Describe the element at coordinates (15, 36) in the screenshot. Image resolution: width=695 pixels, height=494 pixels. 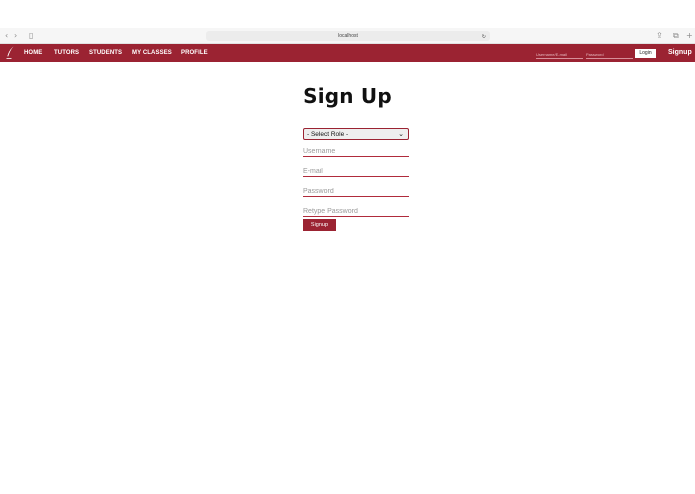
I see `forward-icon: ›` at that location.